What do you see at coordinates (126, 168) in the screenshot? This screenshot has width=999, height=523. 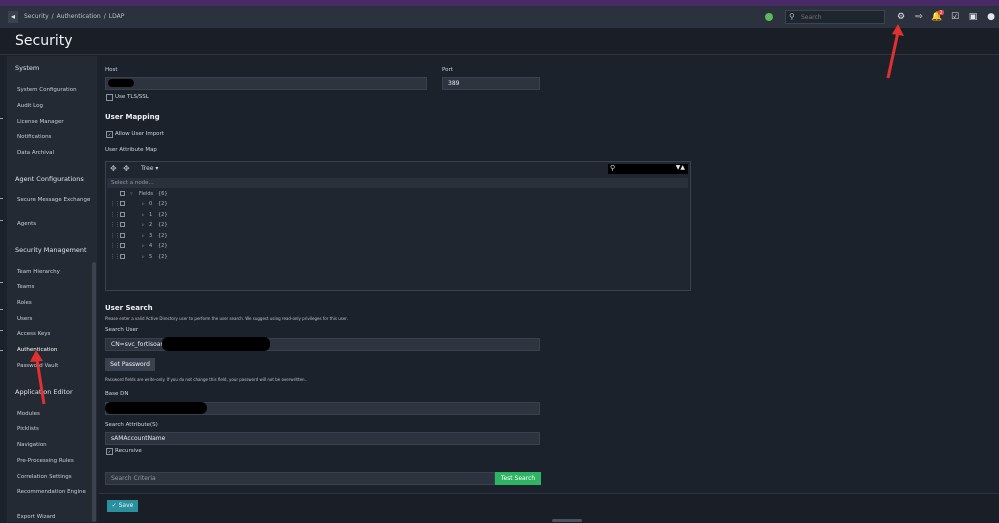 I see `collapse-all-icon: ✥` at bounding box center [126, 168].